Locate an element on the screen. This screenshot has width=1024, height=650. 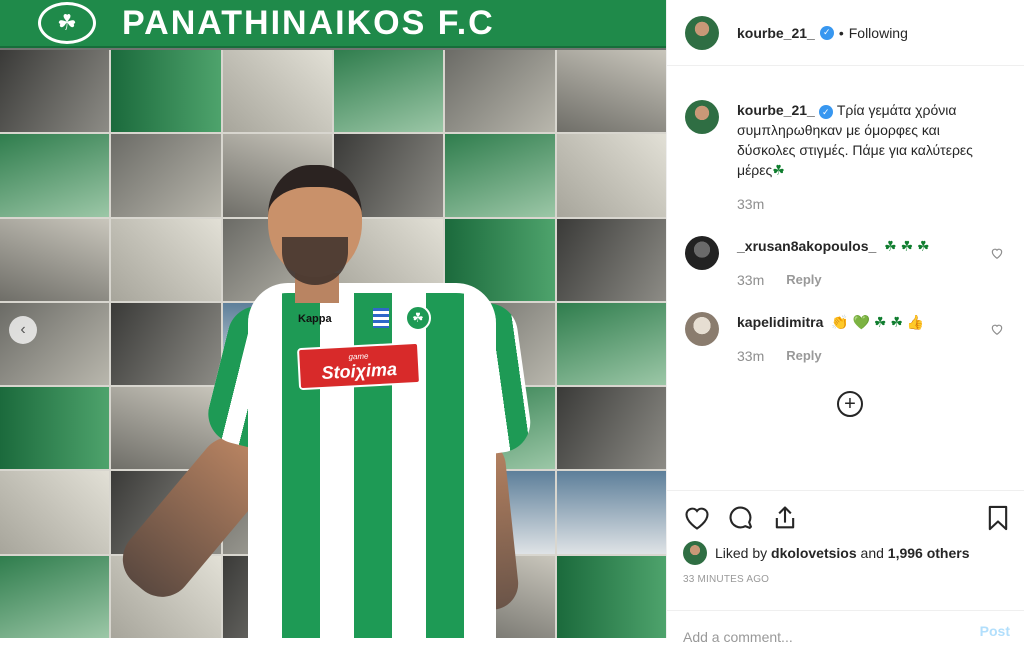
add-comment-bar: Post is located at coordinates (845, 630).